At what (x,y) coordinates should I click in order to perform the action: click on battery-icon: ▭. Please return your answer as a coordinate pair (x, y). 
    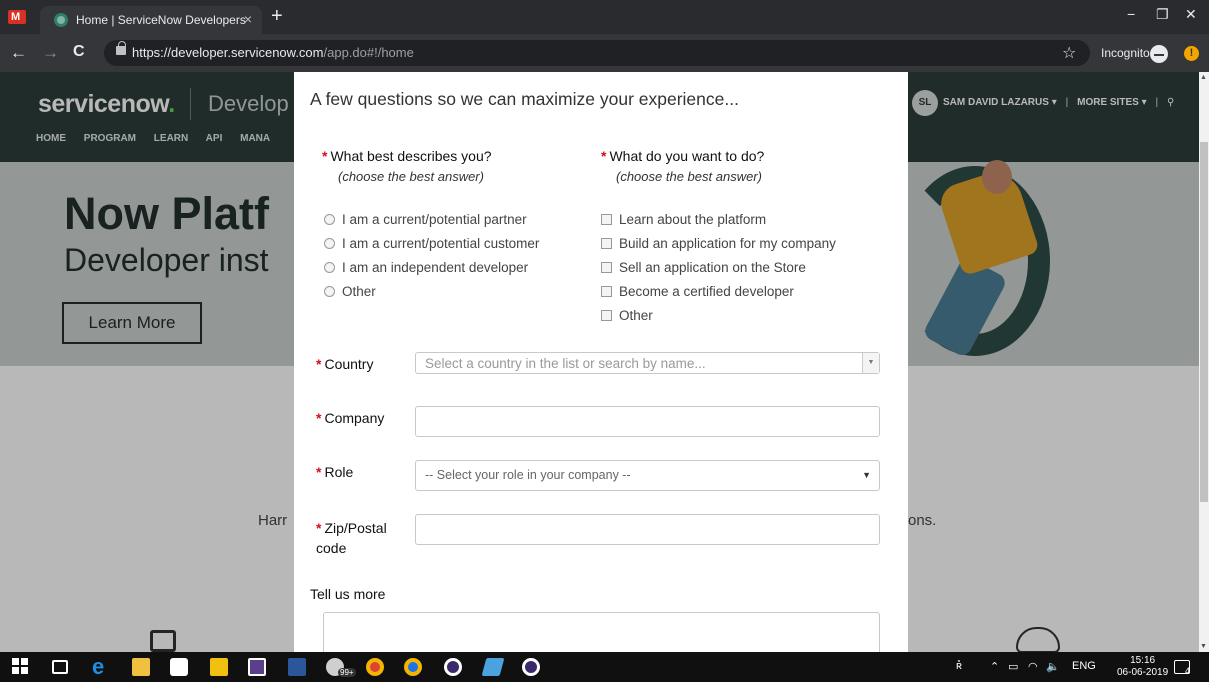
    Looking at the image, I should click on (1013, 666).